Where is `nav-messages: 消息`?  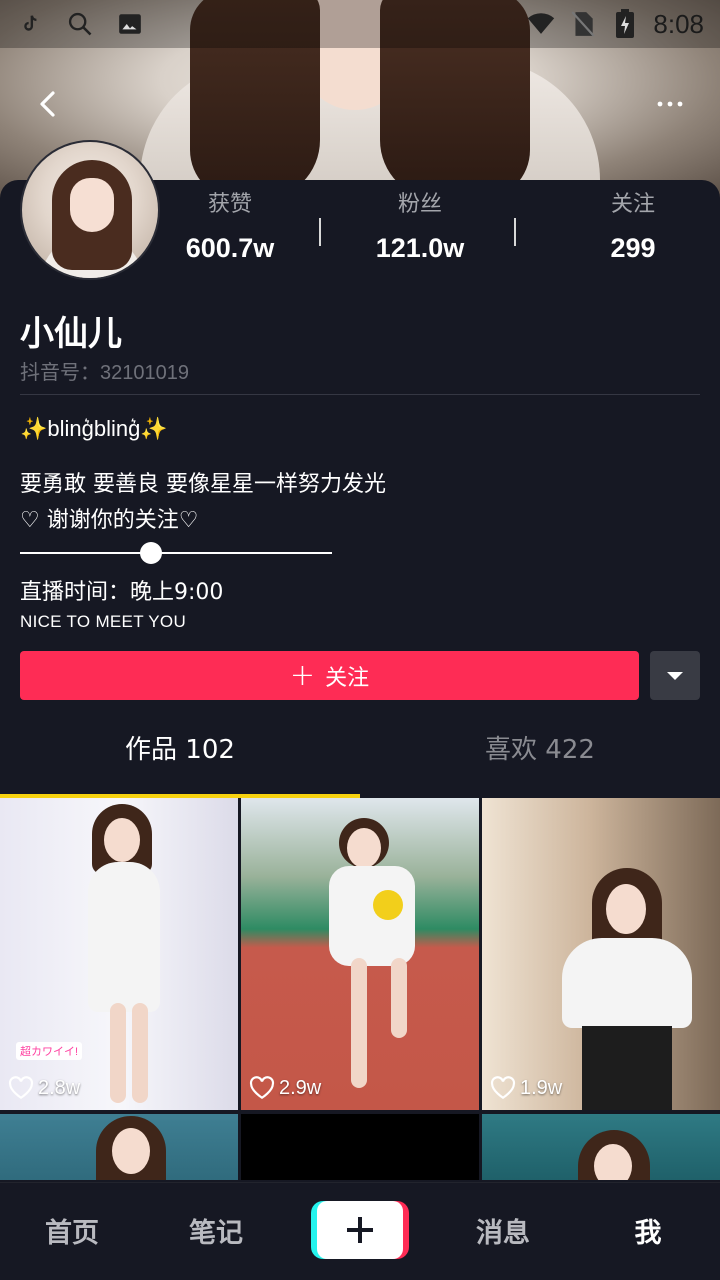
nav-messages: 消息 is located at coordinates (503, 1230).